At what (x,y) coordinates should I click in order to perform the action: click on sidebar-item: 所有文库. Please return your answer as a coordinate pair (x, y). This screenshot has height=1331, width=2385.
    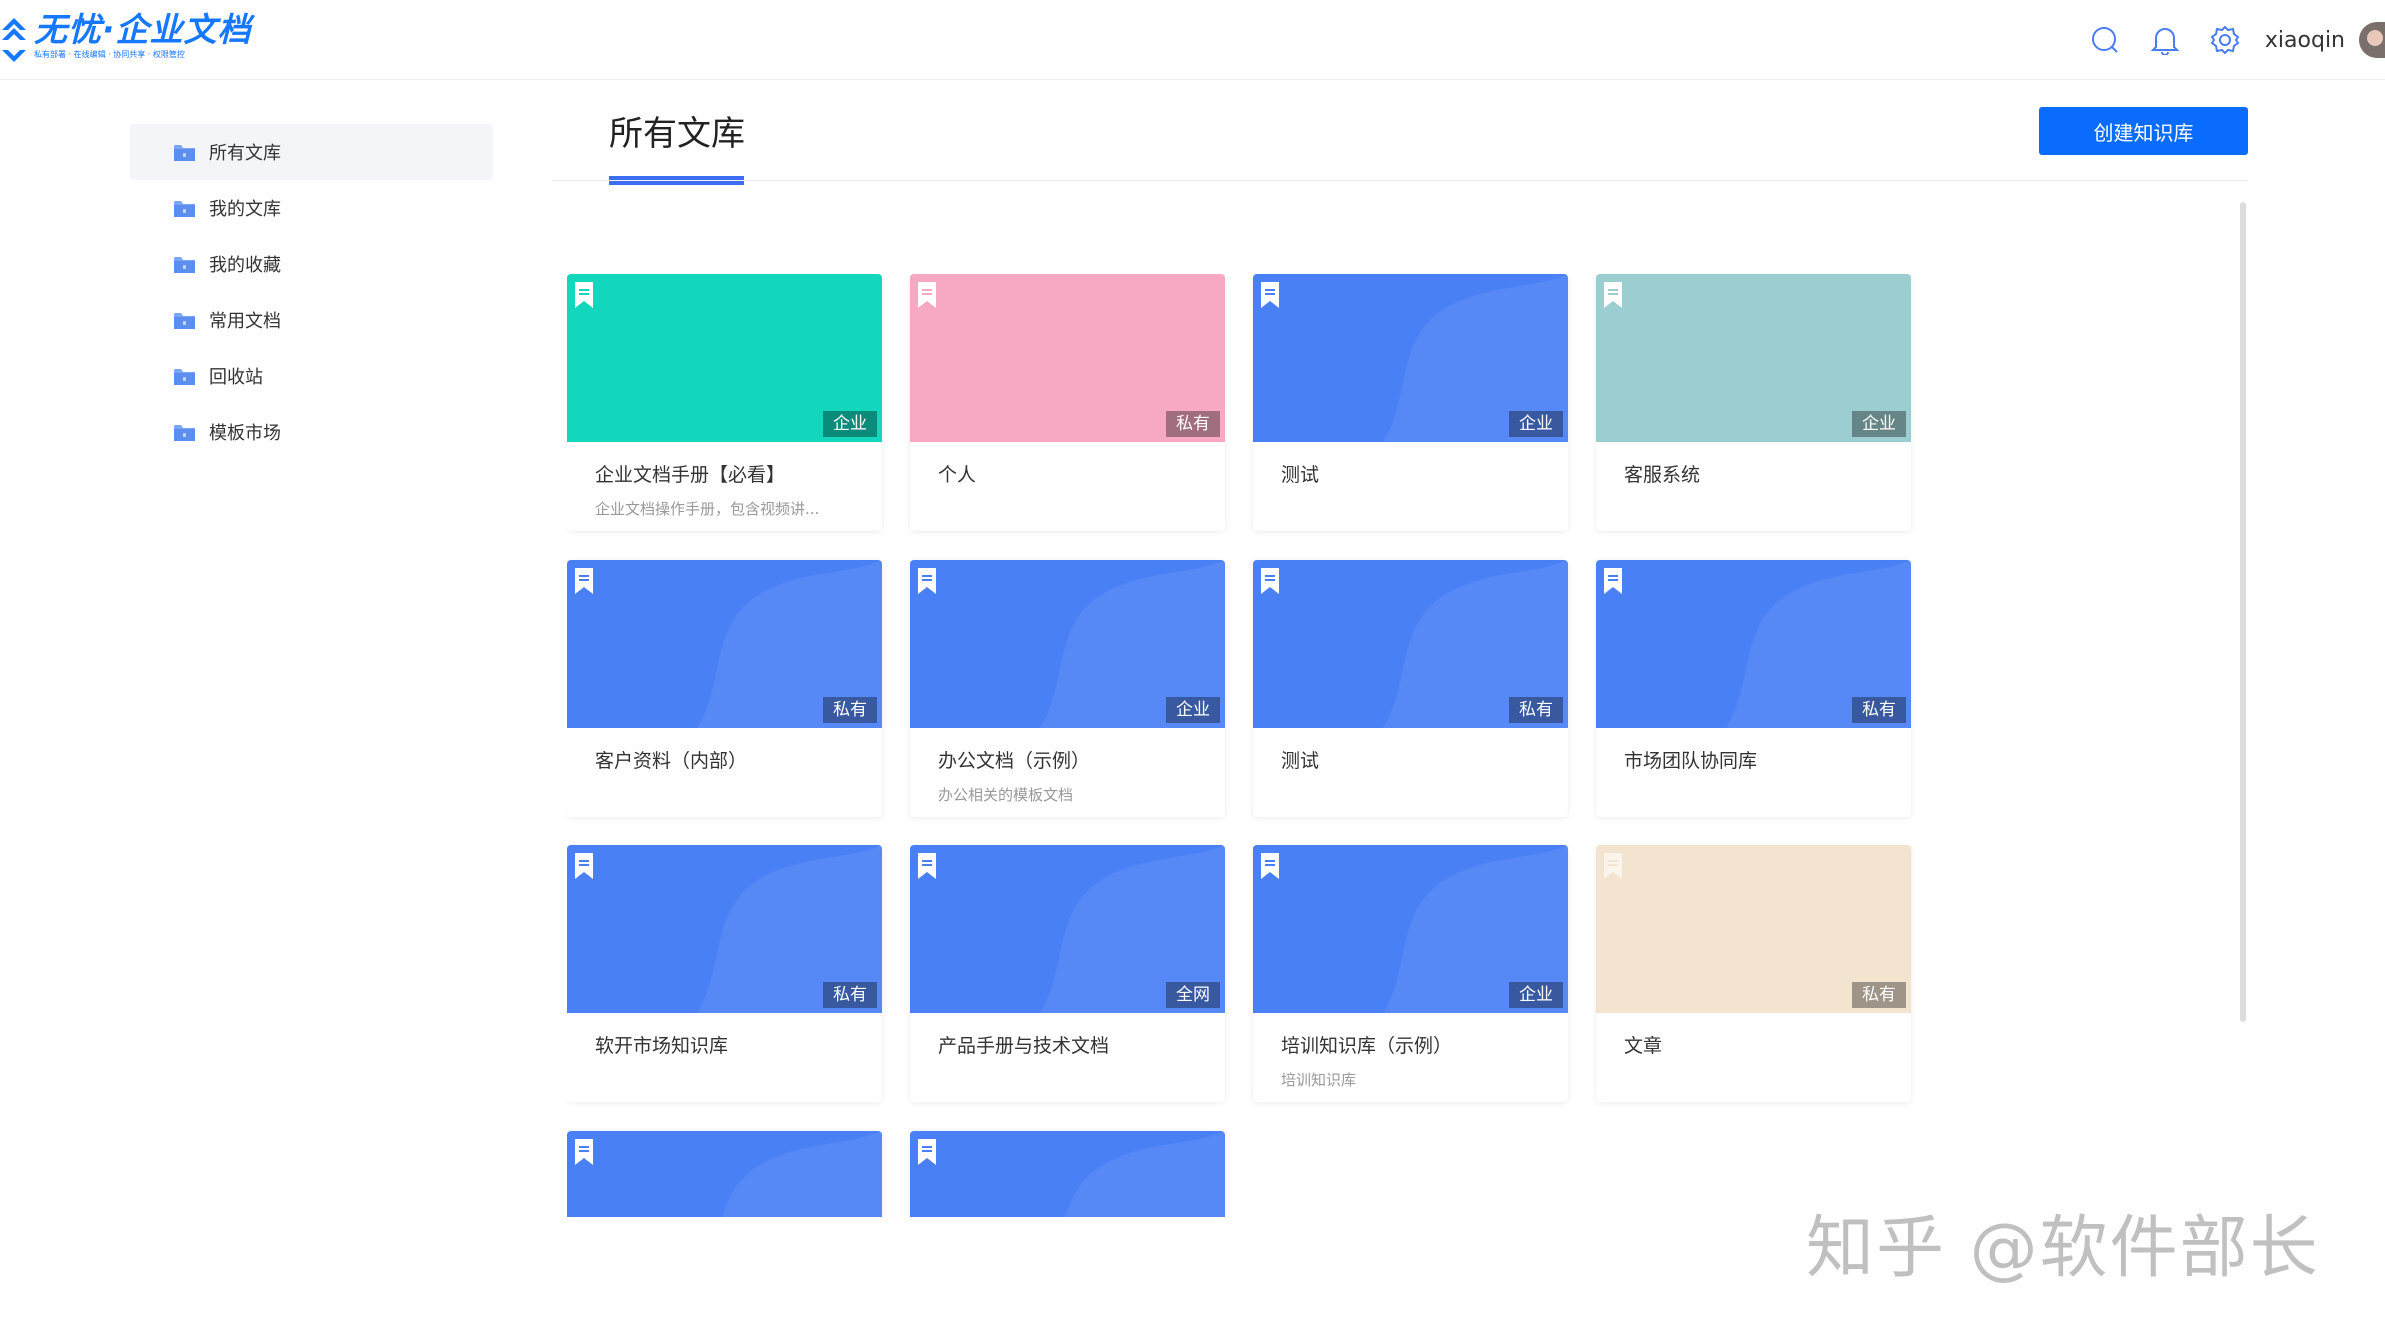
    Looking at the image, I should click on (311, 152).